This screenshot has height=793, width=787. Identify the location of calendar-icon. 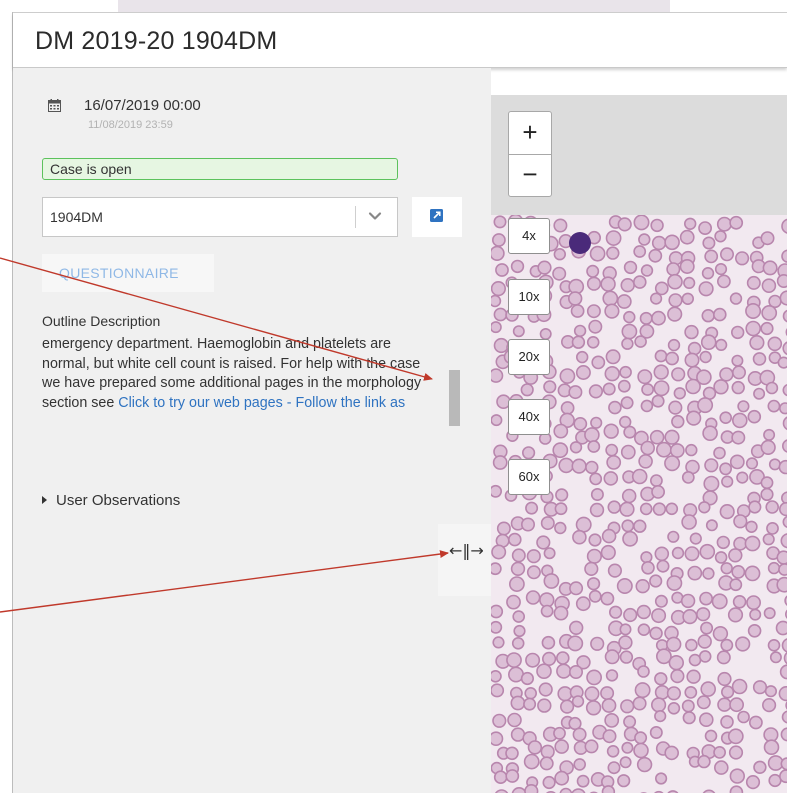
(54, 105).